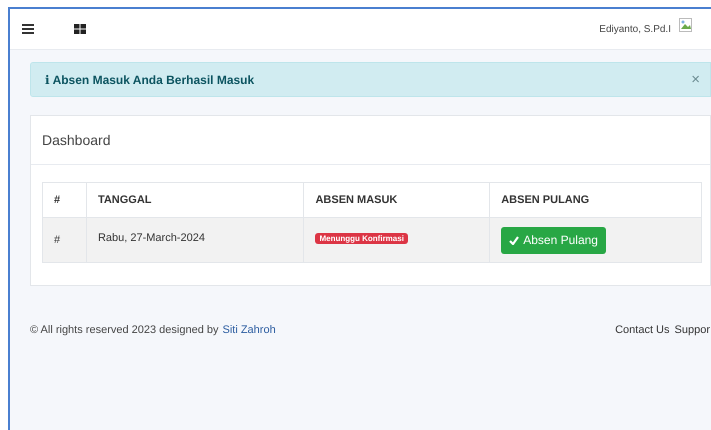 This screenshot has width=711, height=430. What do you see at coordinates (687, 26) in the screenshot?
I see `broken-image-icon` at bounding box center [687, 26].